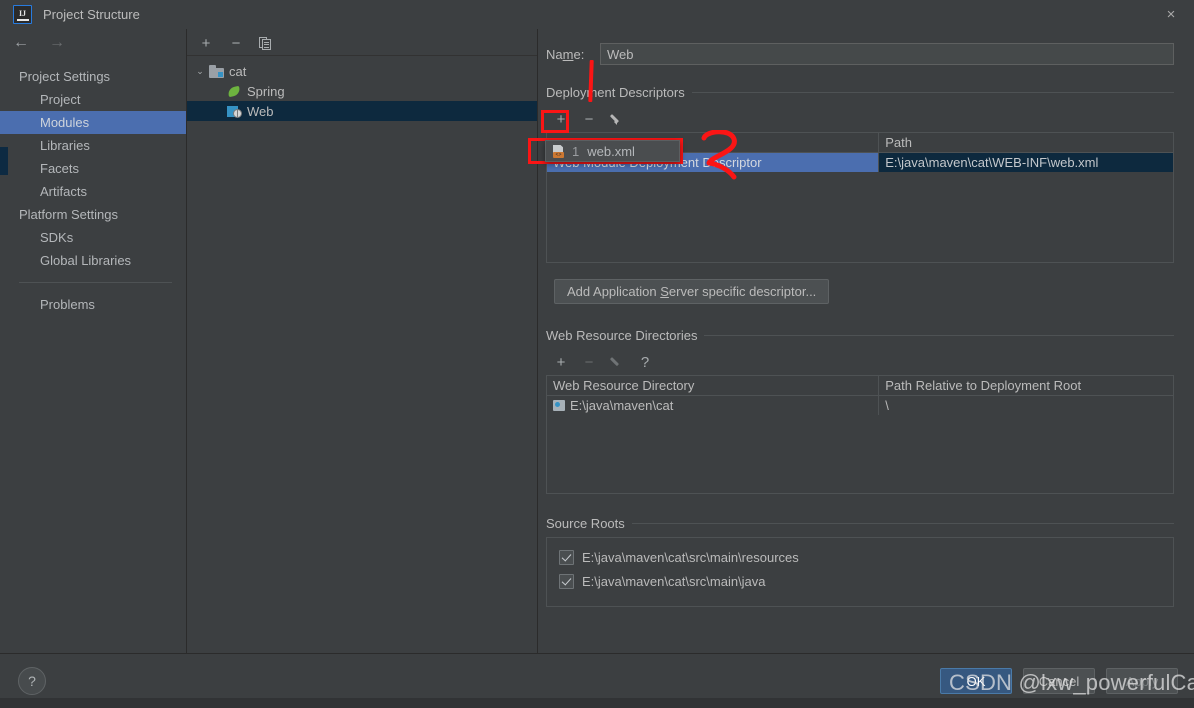  I want to click on deployment-descriptors-toolbar: + −, so click(860, 119).